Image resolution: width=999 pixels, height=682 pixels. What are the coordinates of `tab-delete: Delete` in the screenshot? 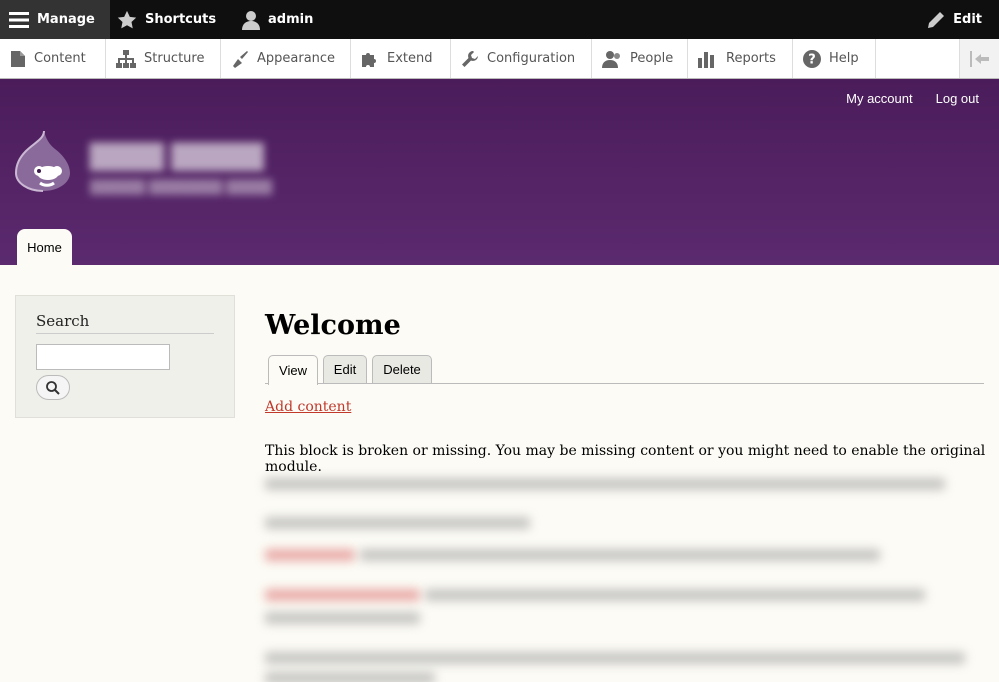 It's located at (402, 369).